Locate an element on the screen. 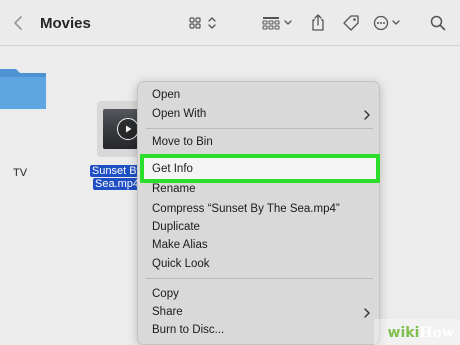 Image resolution: width=460 pixels, height=345 pixels. folder-label: TV is located at coordinates (20, 173).